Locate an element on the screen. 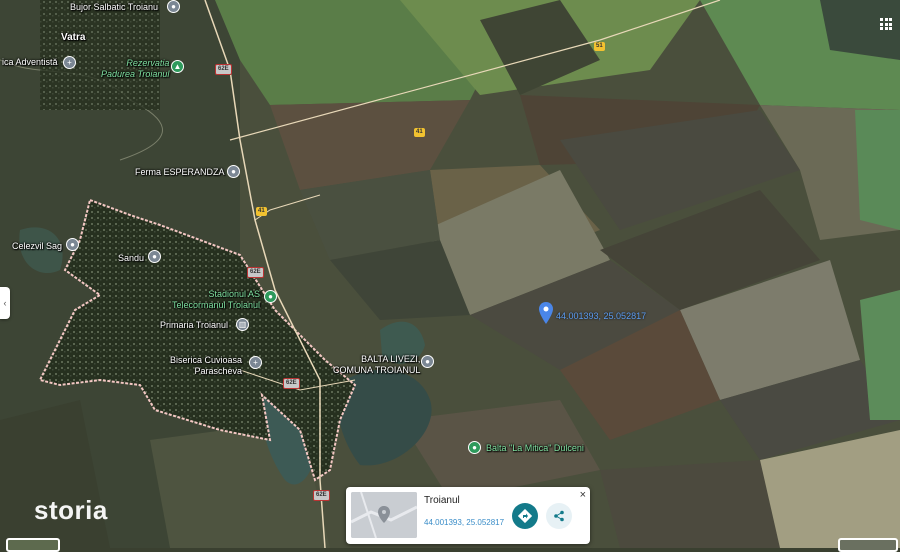  label-bujor: Bujor Salbatic Troianu is located at coordinates (114, 7).